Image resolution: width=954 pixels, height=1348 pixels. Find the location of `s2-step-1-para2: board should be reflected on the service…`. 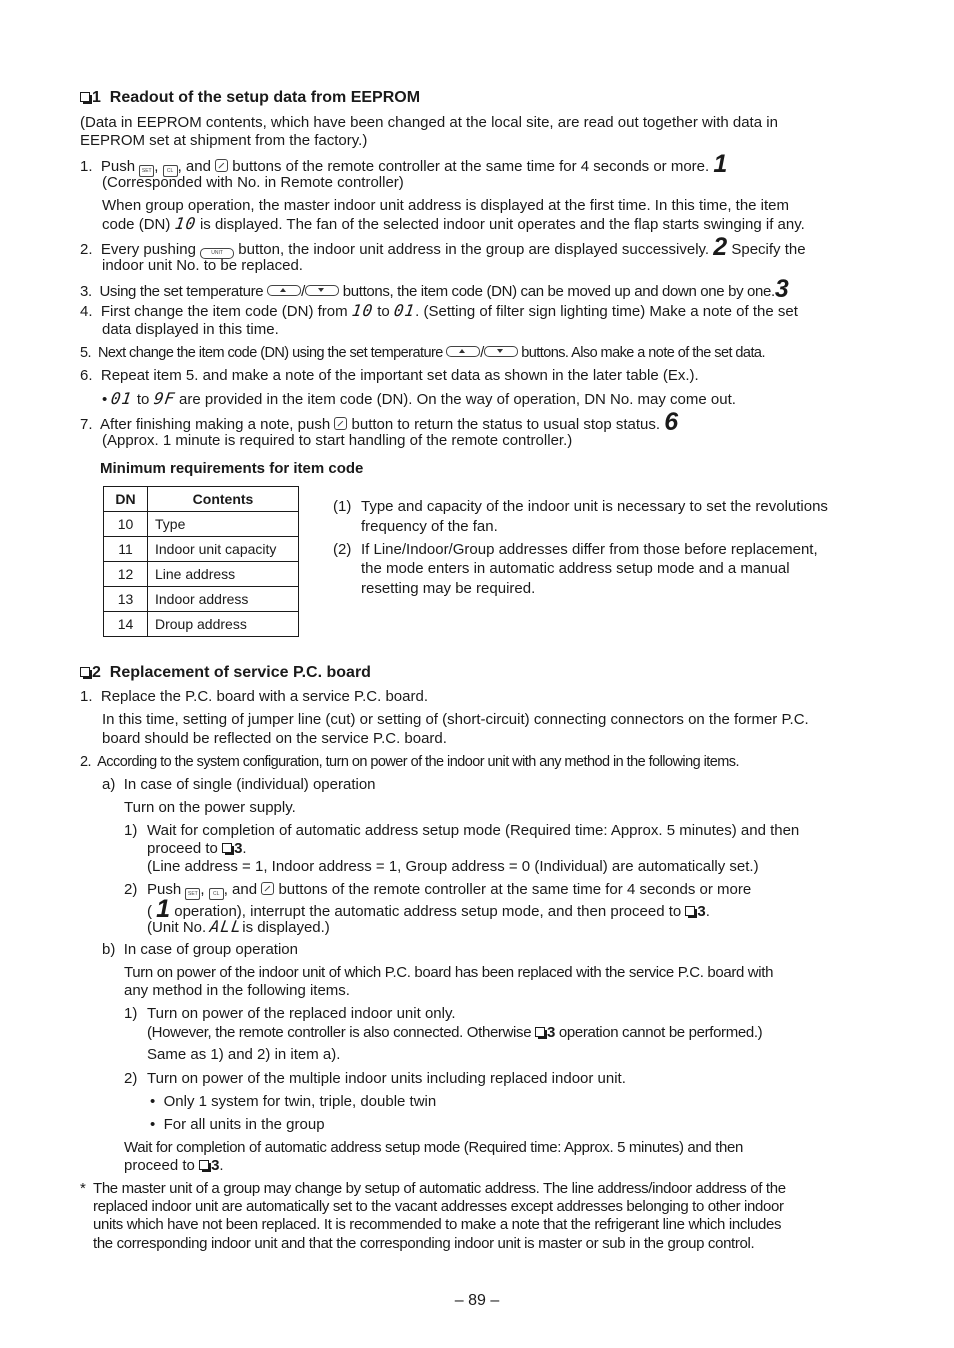

s2-step-1-para2: board should be reflected on the service… is located at coordinates (274, 738).